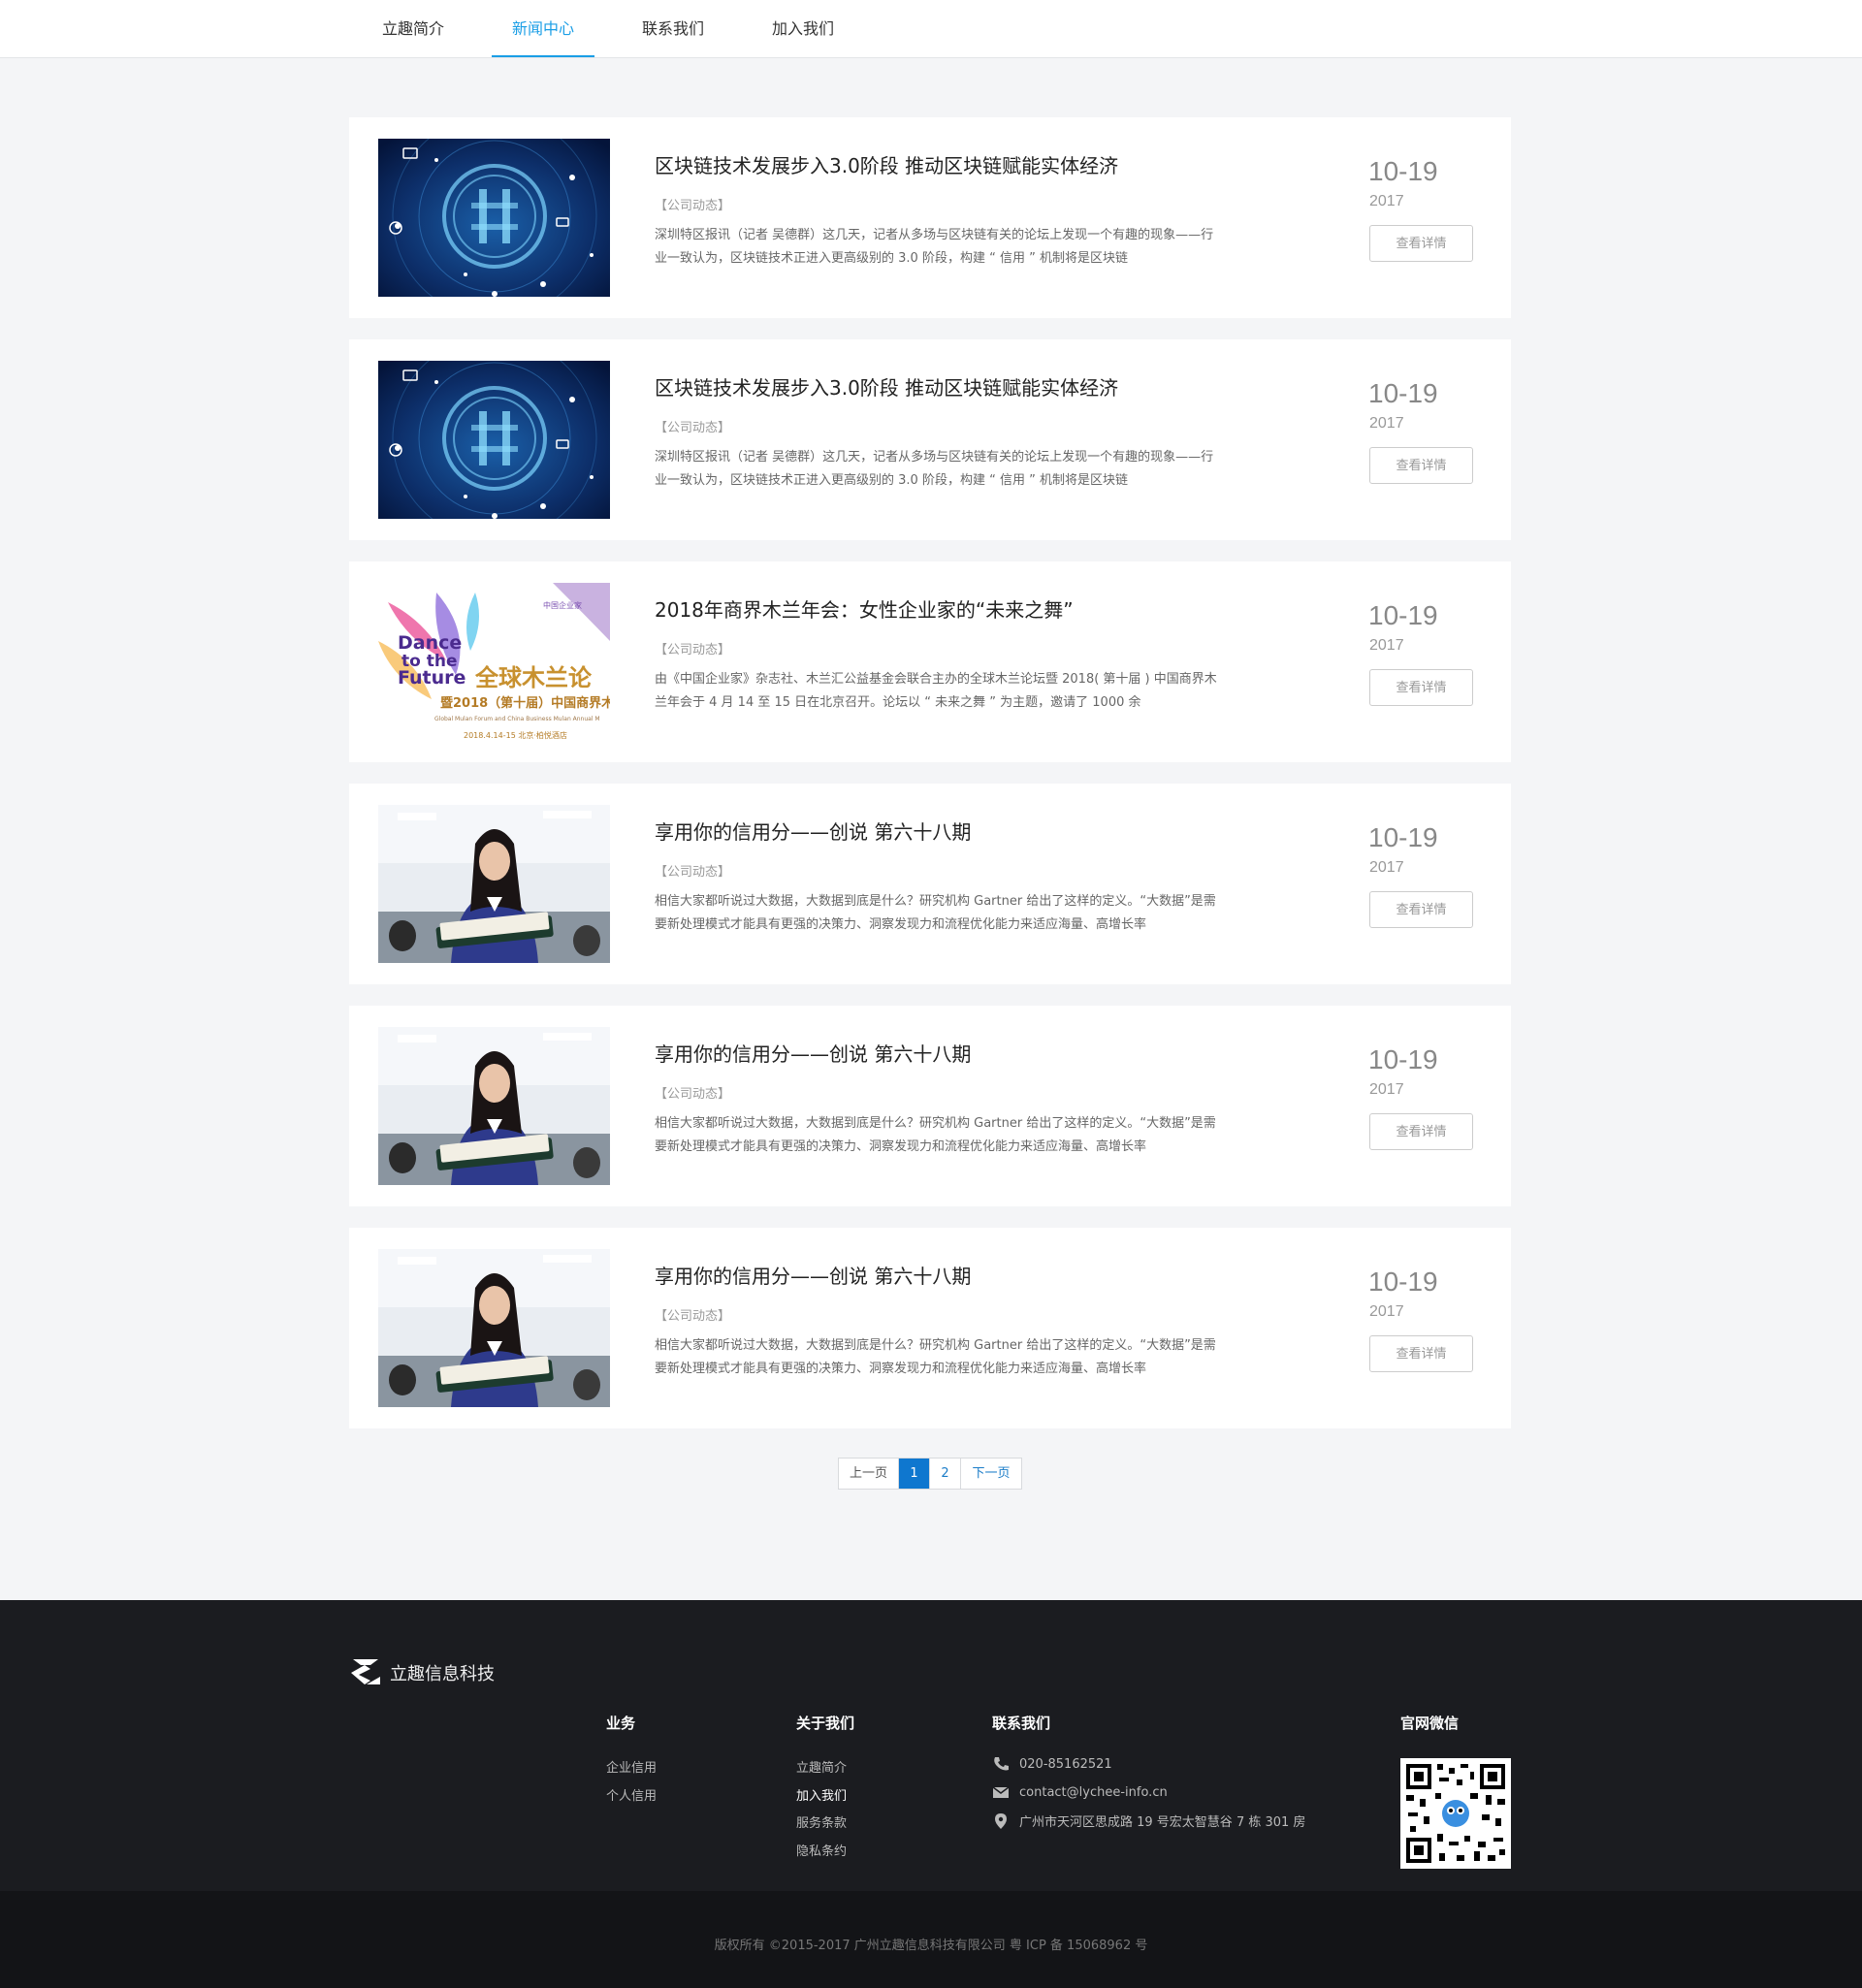 The width and height of the screenshot is (1862, 1988). I want to click on news-title: 2018年商界木兰年会：女性企业家的“未来之舞”, so click(865, 608).